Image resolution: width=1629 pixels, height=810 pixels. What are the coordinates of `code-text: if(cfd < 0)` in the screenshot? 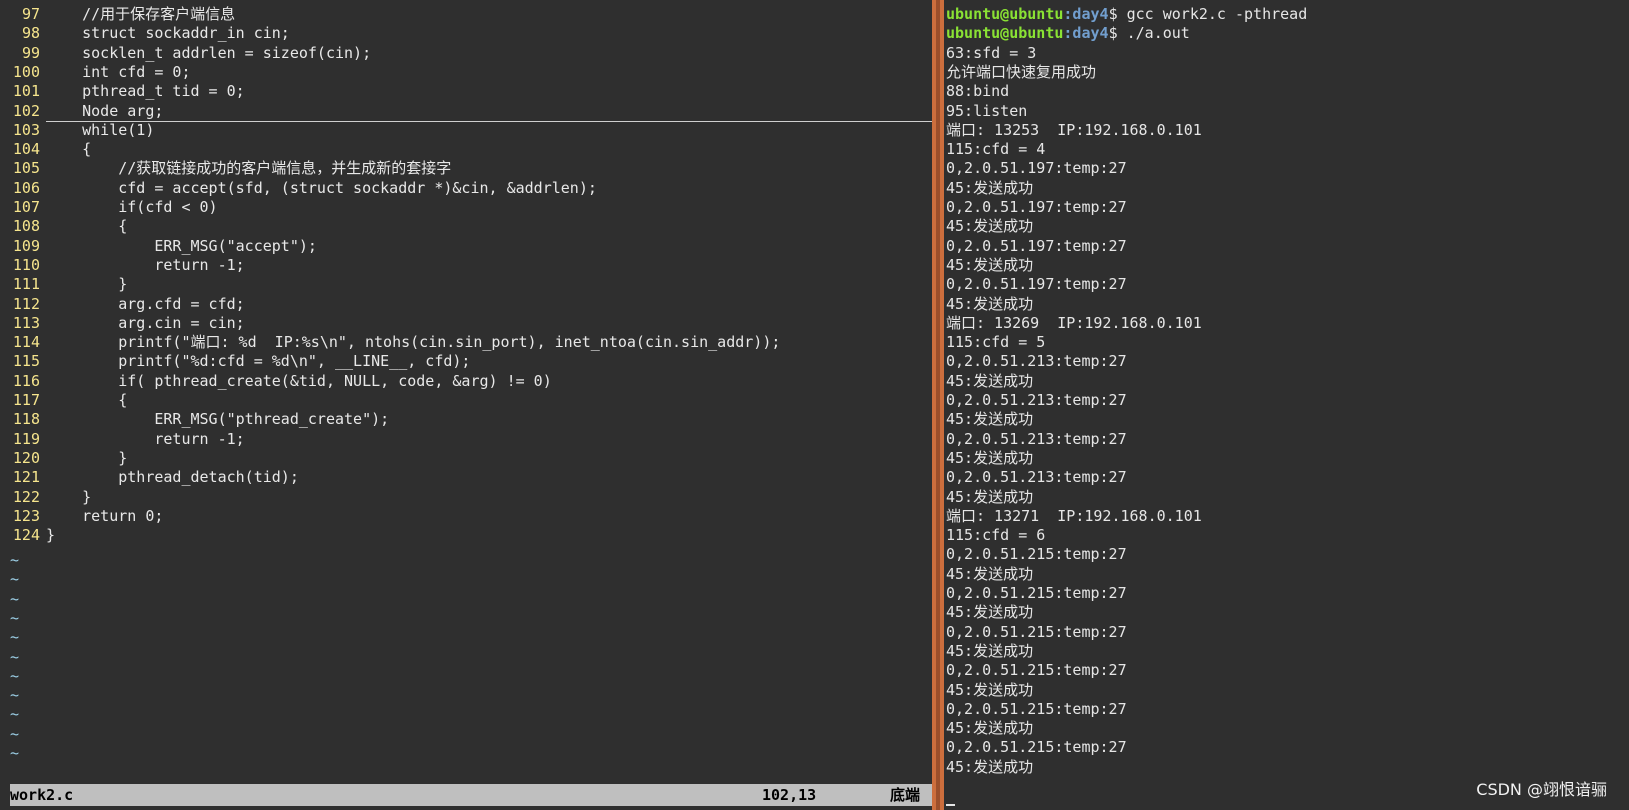 It's located at (132, 207).